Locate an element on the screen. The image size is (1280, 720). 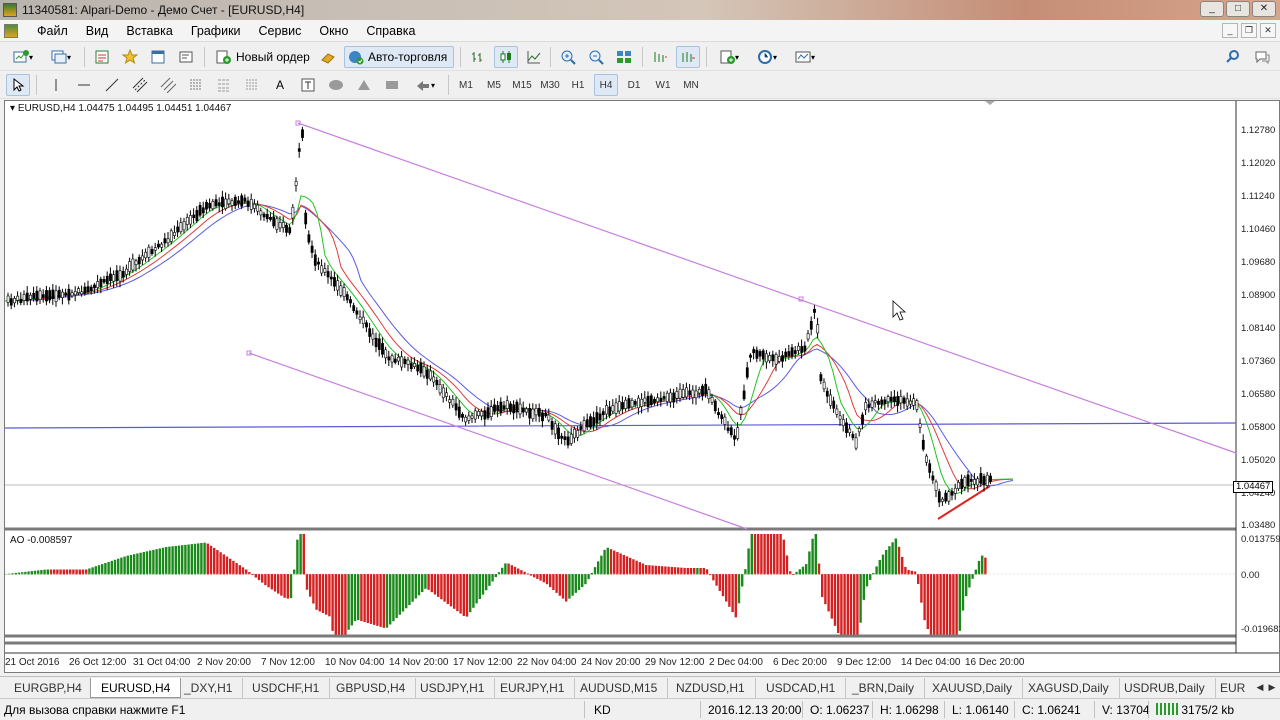
zoom-in-button is located at coordinates (568, 57).